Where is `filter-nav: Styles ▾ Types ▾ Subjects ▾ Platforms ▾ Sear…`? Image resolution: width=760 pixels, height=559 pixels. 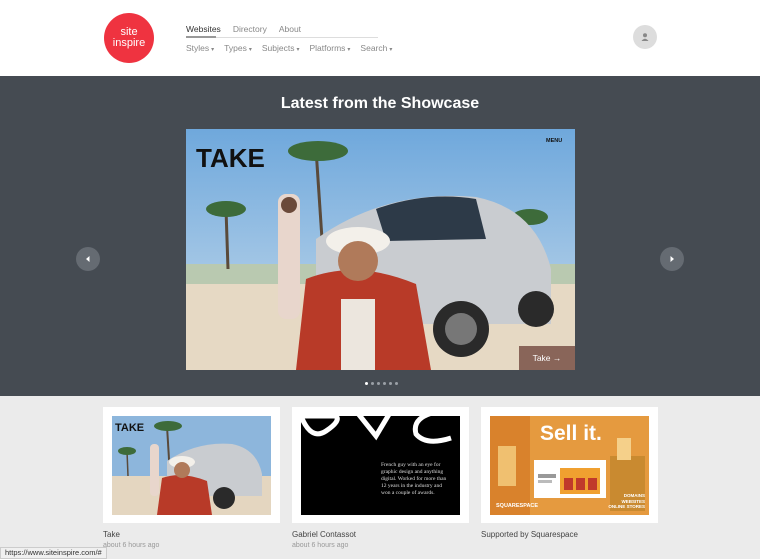 filter-nav: Styles ▾ Types ▾ Subjects ▾ Platforms ▾ Sear… is located at coordinates (289, 48).